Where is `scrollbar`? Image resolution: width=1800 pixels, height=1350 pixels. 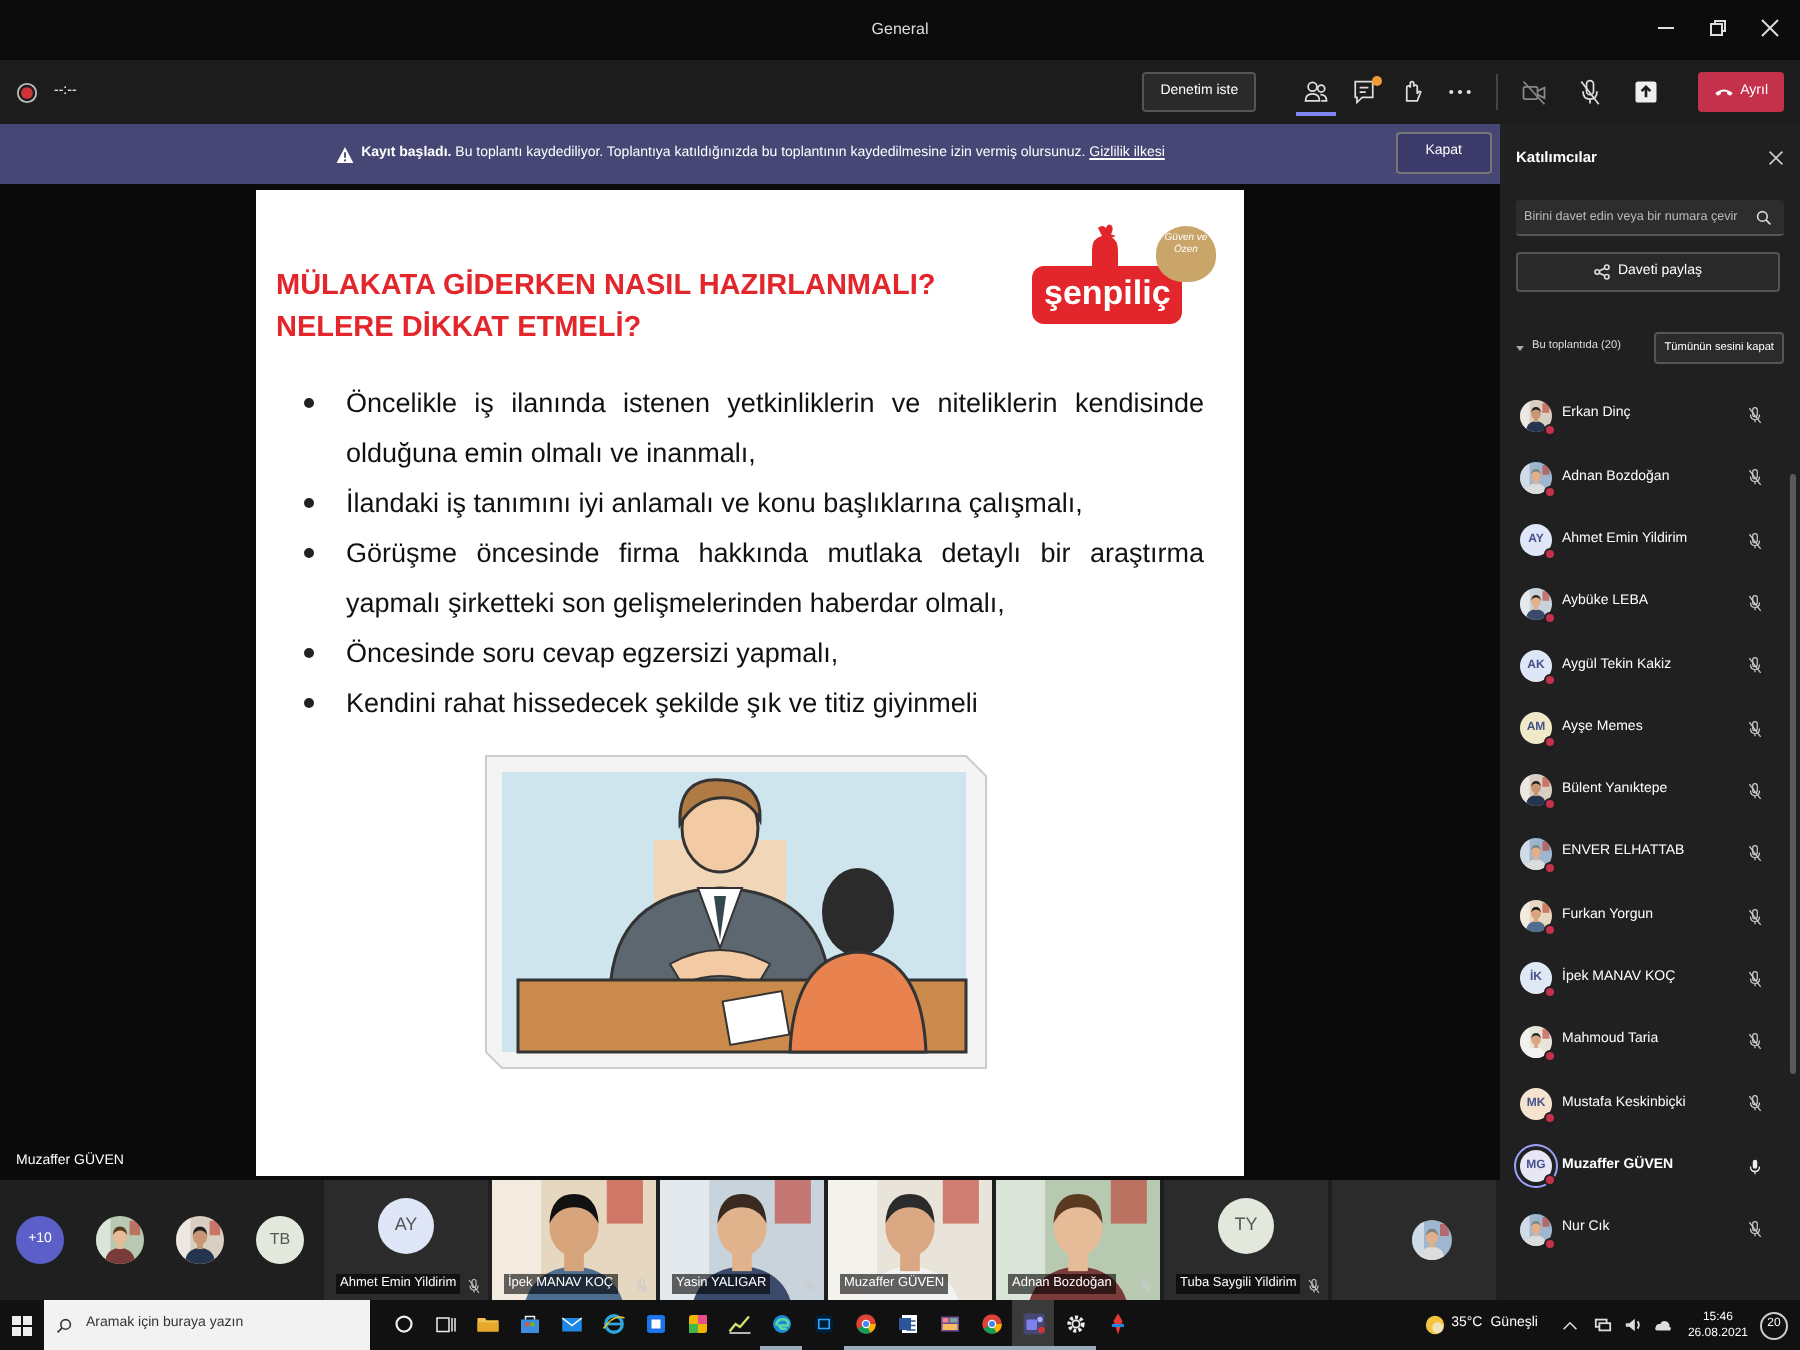
scrollbar is located at coordinates (1793, 774).